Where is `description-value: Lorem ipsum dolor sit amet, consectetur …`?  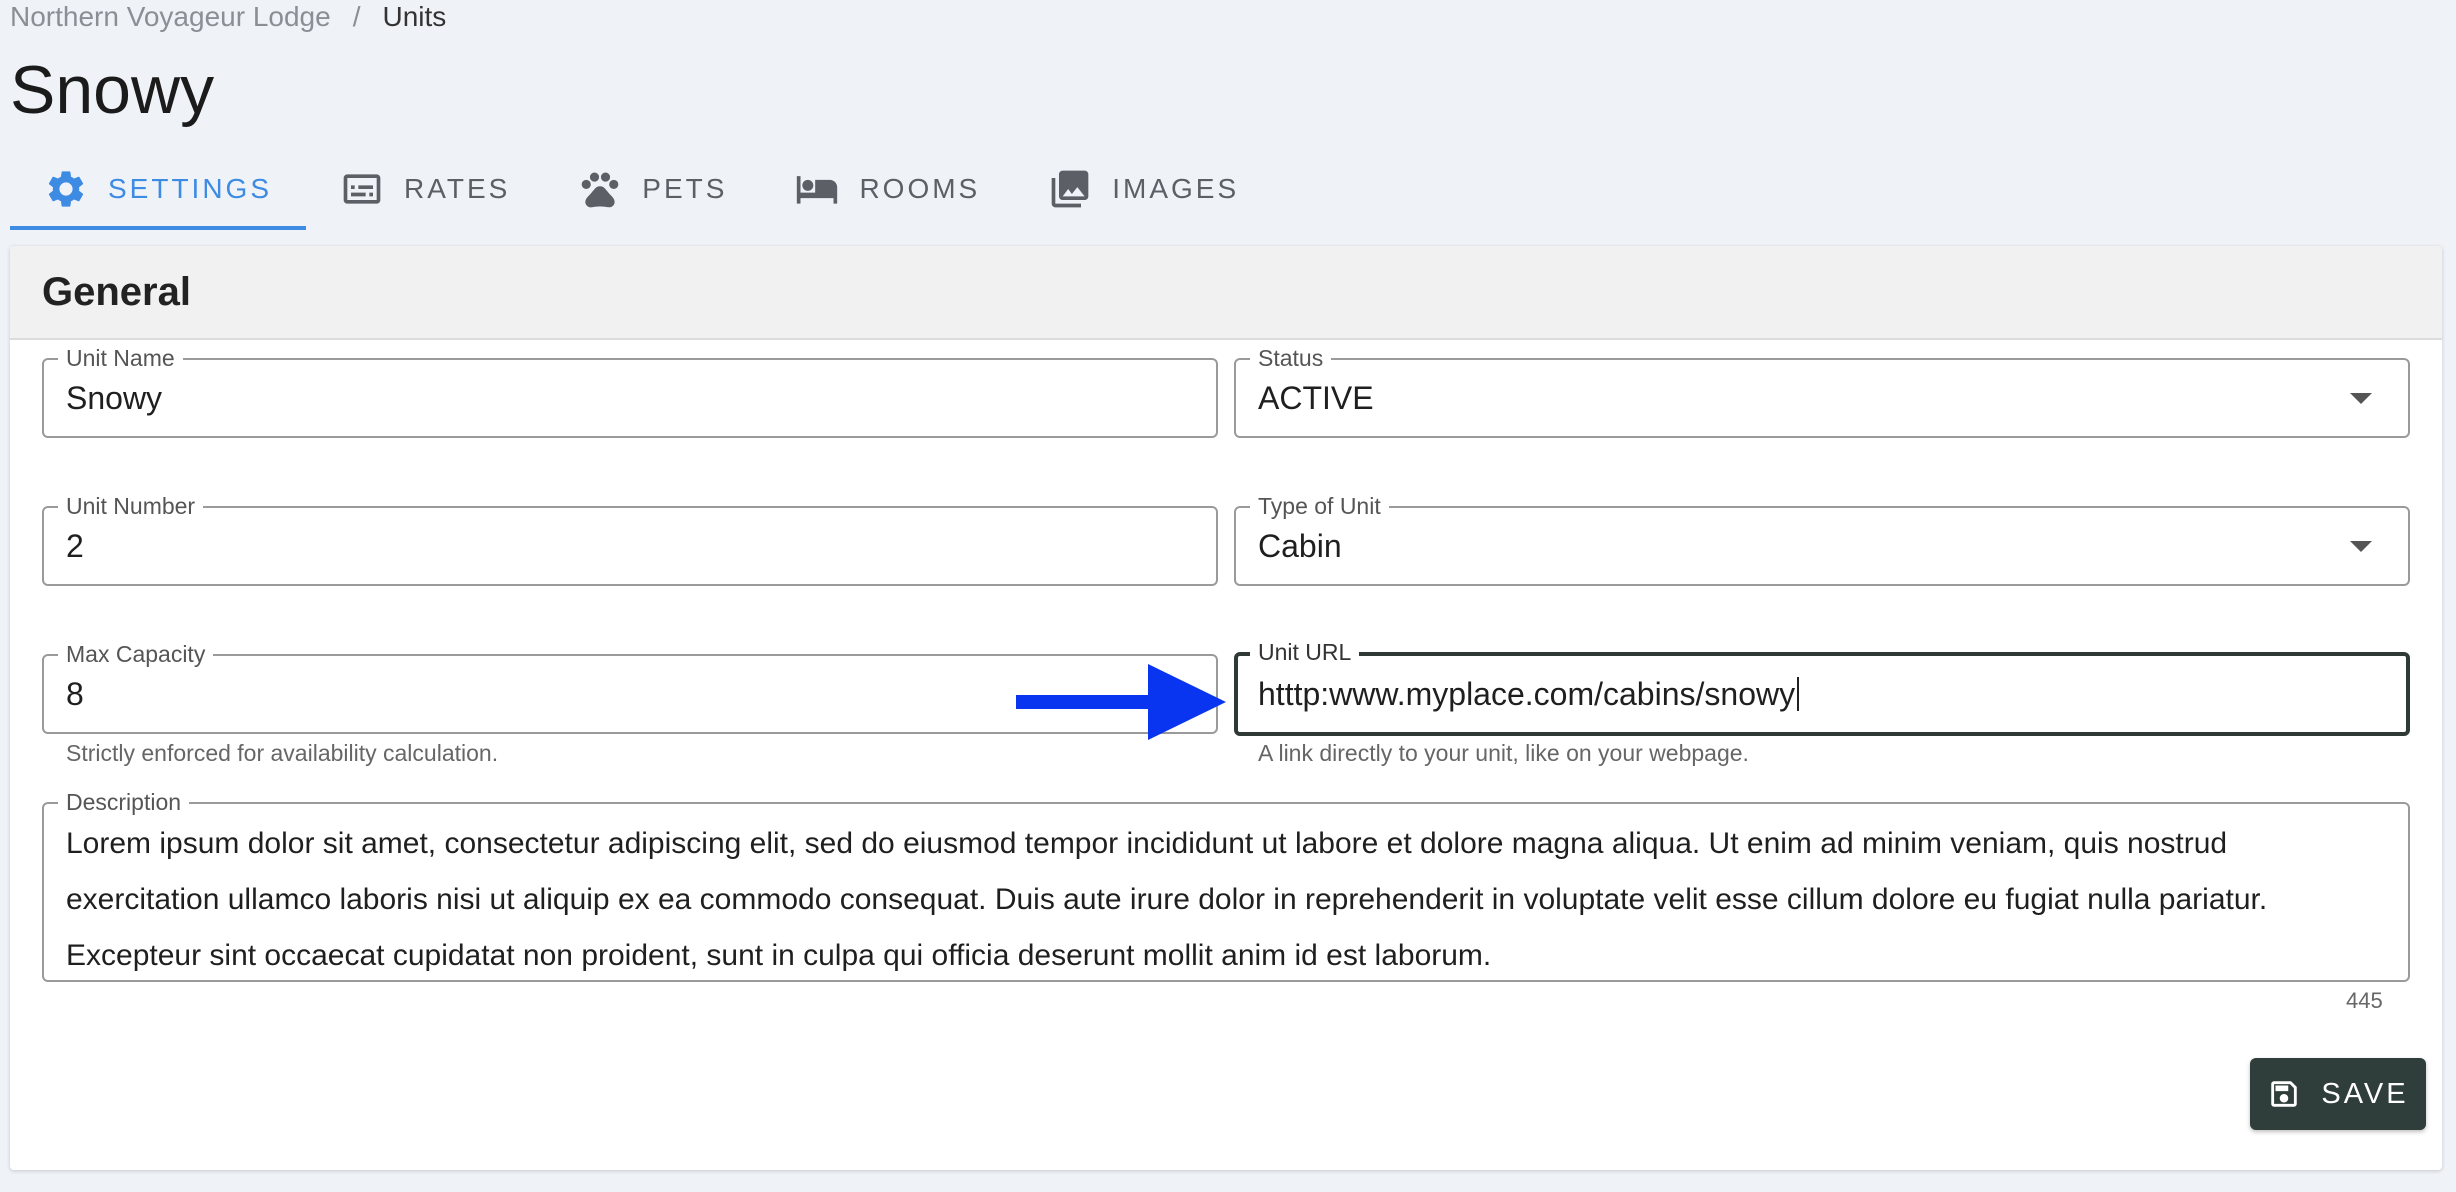 description-value: Lorem ipsum dolor sit amet, consectetur … is located at coordinates (1167, 899).